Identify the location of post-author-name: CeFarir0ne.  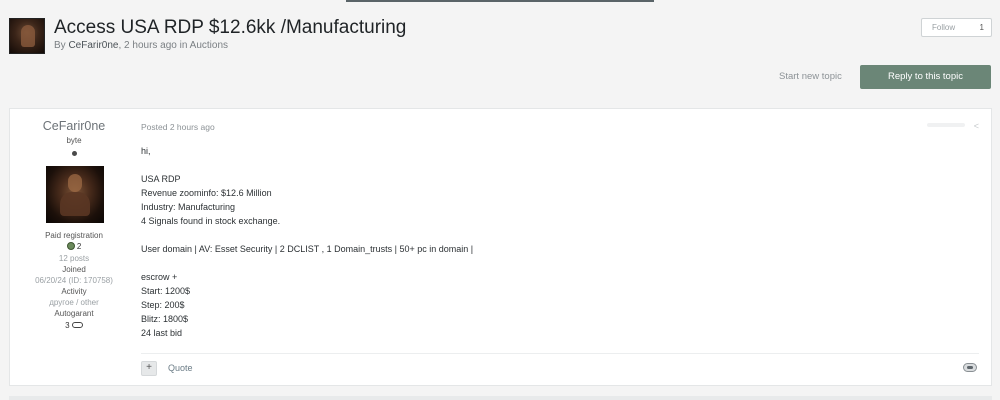
(74, 126).